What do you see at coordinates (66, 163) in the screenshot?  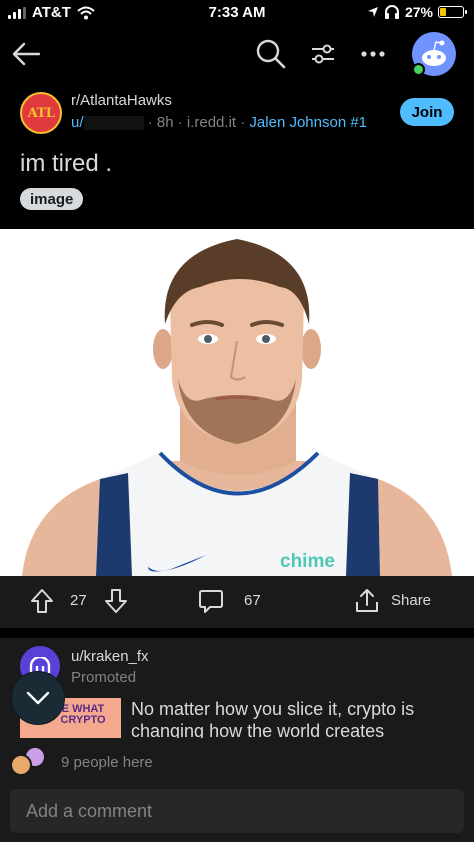 I see `post-title: im tired .` at bounding box center [66, 163].